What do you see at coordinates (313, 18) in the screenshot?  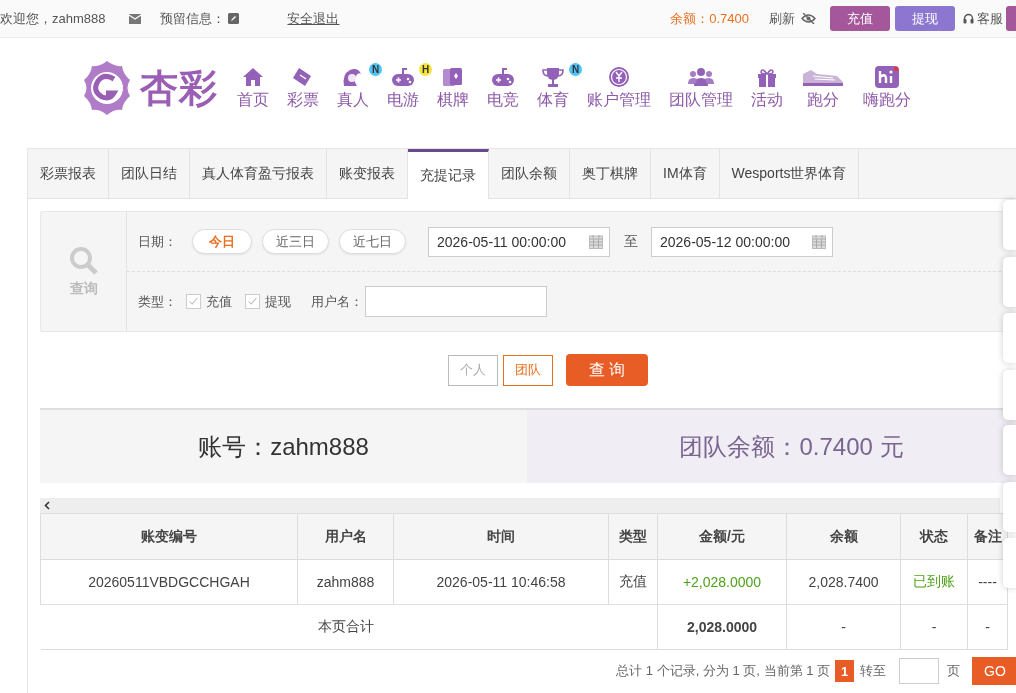 I see `logout-link: 安全退出` at bounding box center [313, 18].